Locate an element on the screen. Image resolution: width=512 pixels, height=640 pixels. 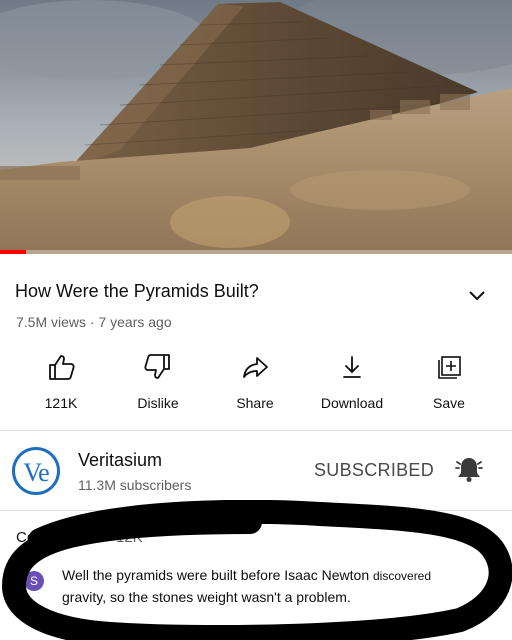
expand-comments-icon is located at coordinates (479, 537).